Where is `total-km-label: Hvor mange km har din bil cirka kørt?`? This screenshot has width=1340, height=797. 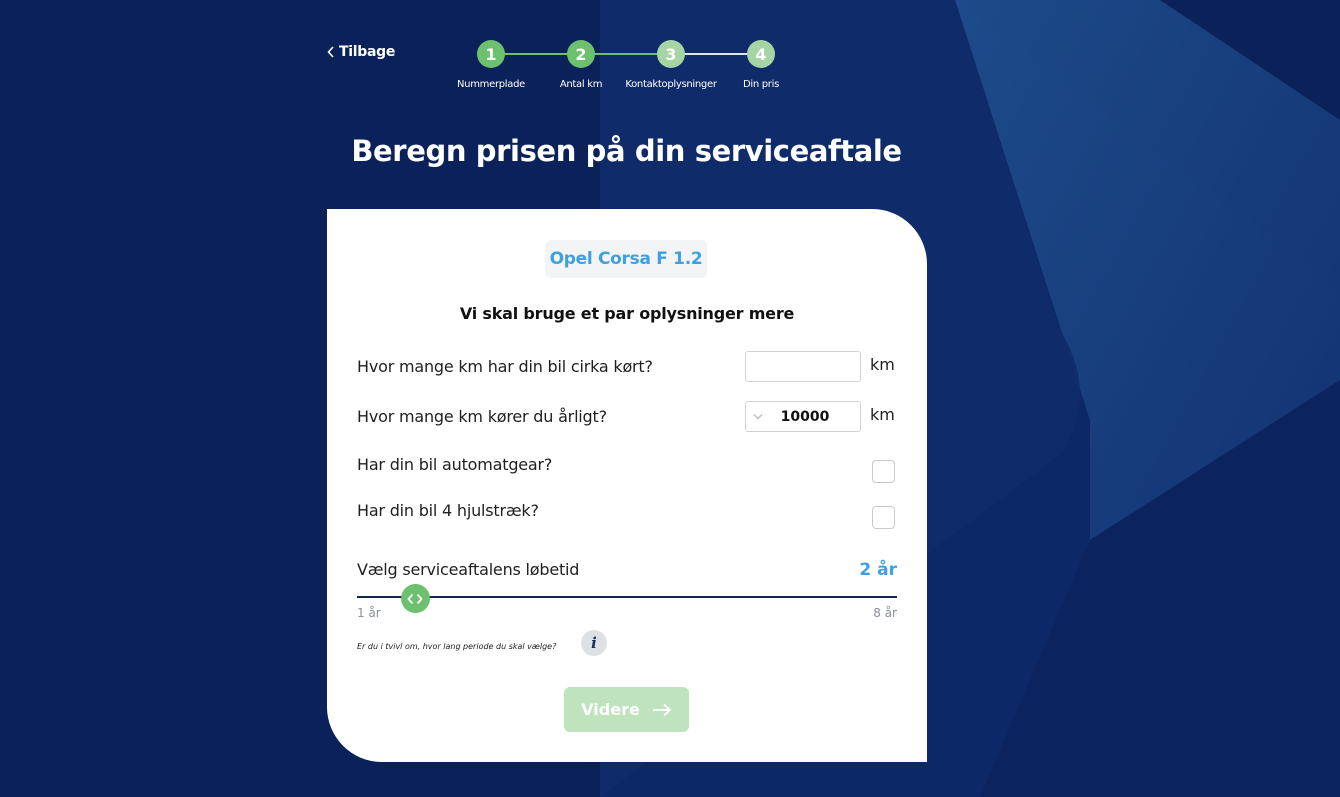 total-km-label: Hvor mange km har din bil cirka kørt? is located at coordinates (505, 366).